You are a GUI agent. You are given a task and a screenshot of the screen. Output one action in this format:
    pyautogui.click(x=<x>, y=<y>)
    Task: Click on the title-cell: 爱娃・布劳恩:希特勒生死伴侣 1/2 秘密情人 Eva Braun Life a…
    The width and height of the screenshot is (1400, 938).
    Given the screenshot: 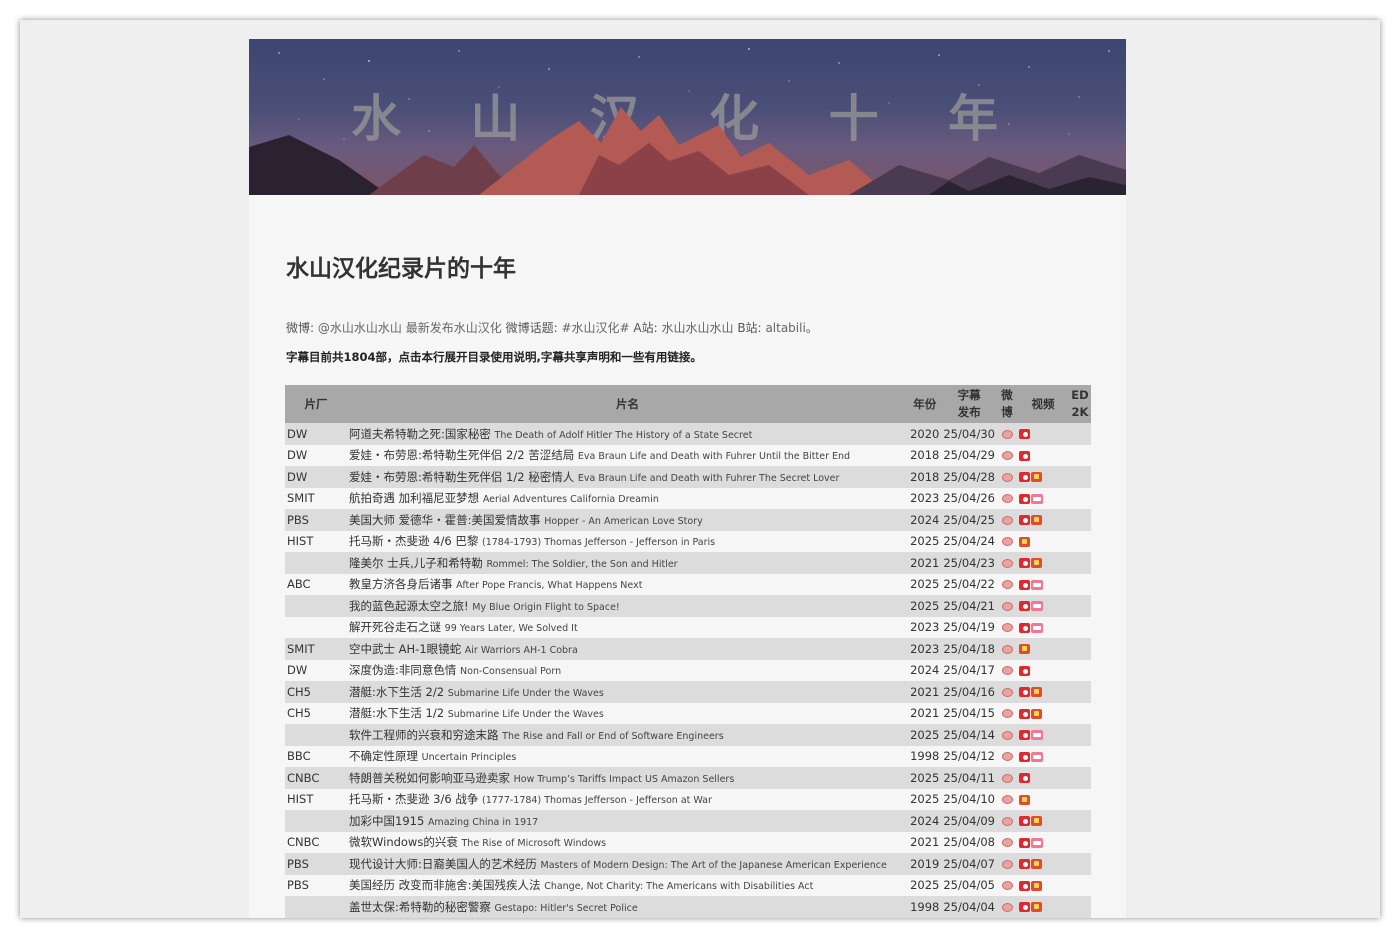 What is the action you would take?
    pyautogui.click(x=628, y=477)
    